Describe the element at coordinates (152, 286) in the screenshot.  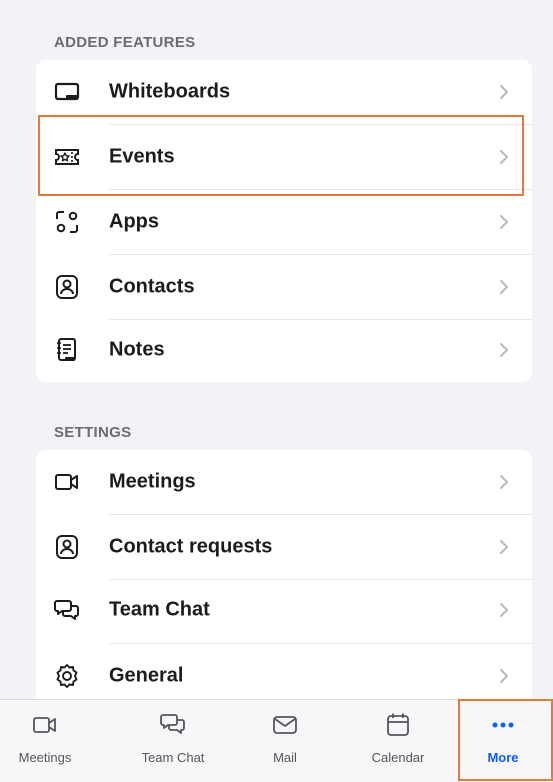
I see `row-label: Contacts` at that location.